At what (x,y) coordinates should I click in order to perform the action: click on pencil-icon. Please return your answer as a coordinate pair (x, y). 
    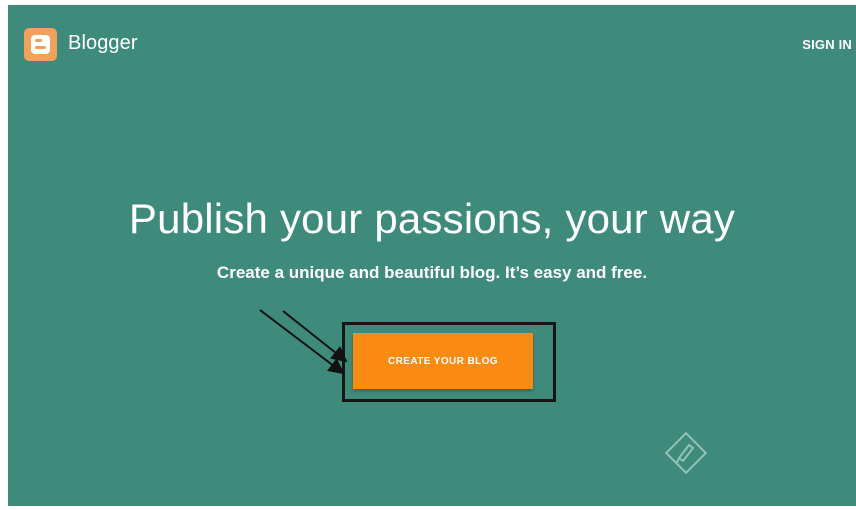
    Looking at the image, I should click on (686, 453).